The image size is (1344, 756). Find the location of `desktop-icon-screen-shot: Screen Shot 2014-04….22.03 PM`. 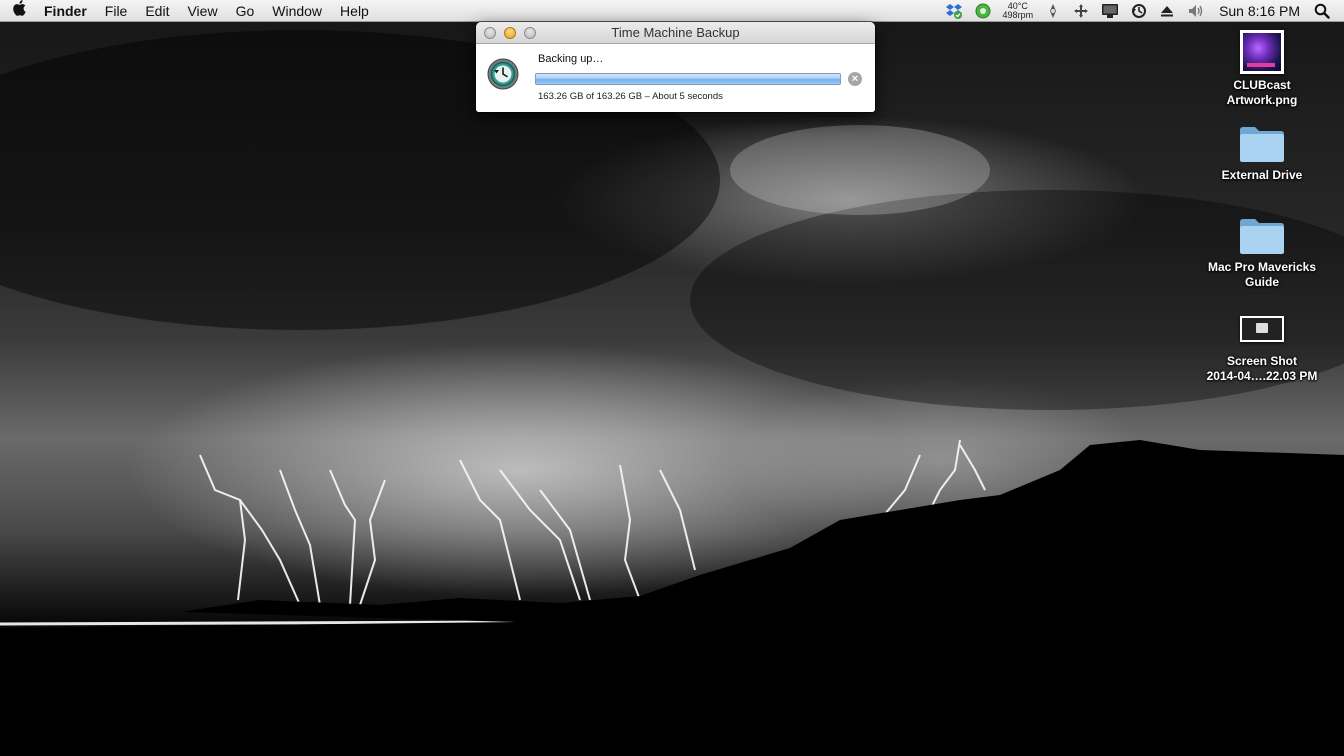

desktop-icon-screen-shot: Screen Shot 2014-04….22.03 PM is located at coordinates (1262, 346).